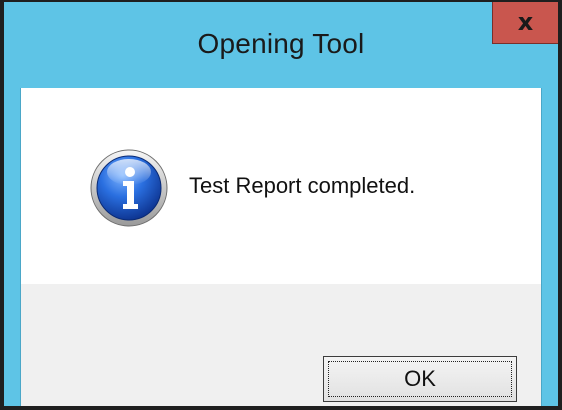  Describe the element at coordinates (302, 185) in the screenshot. I see `message-text: Test Report completed.` at that location.